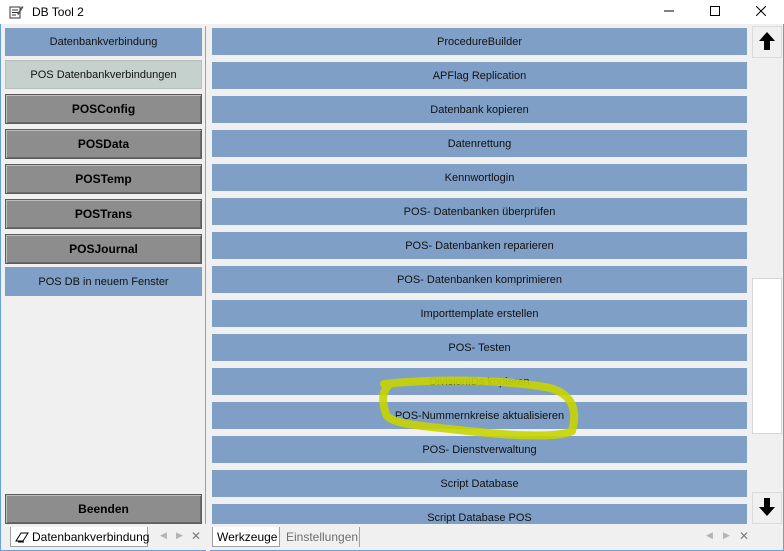  What do you see at coordinates (479, 408) in the screenshot?
I see `highlight-annotation` at bounding box center [479, 408].